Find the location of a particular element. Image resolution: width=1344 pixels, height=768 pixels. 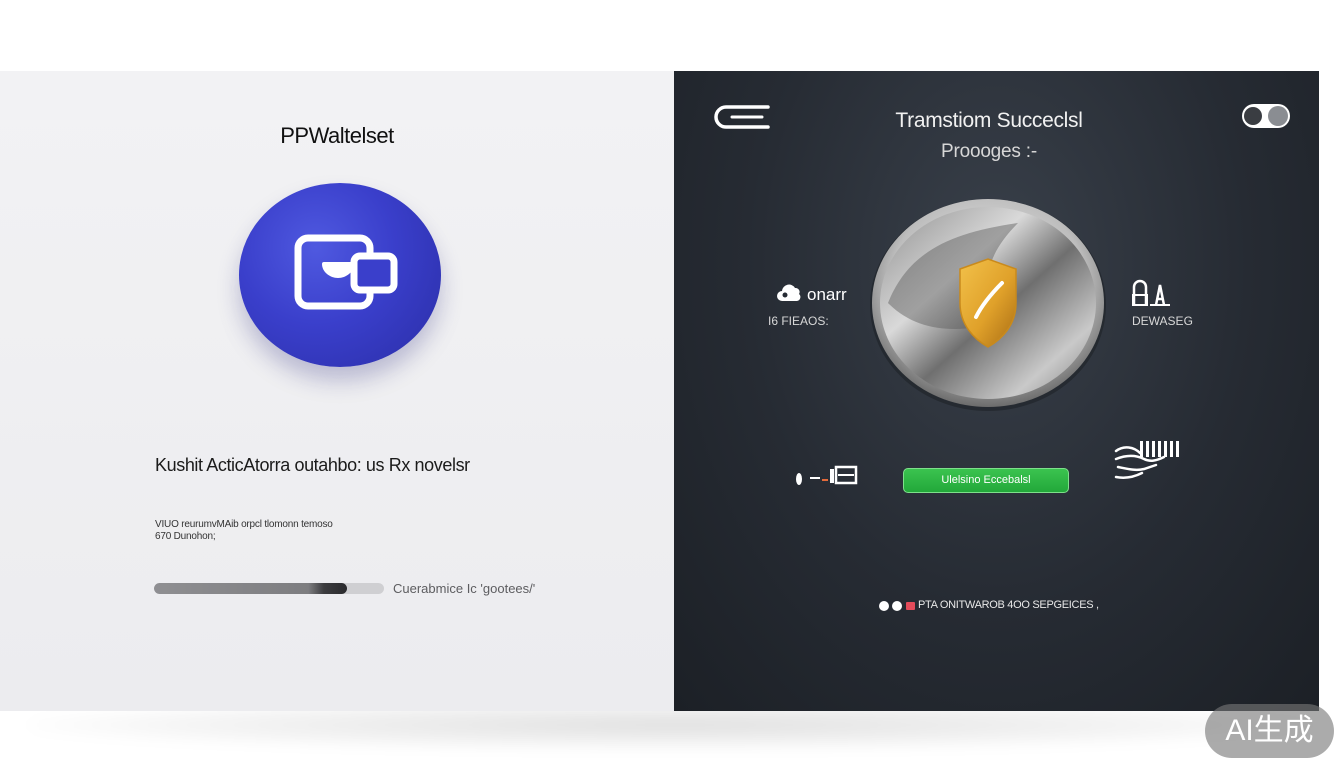

footer-status-text: PTA ONITWAROB 4OO SEPGEICES , is located at coordinates (1008, 605).